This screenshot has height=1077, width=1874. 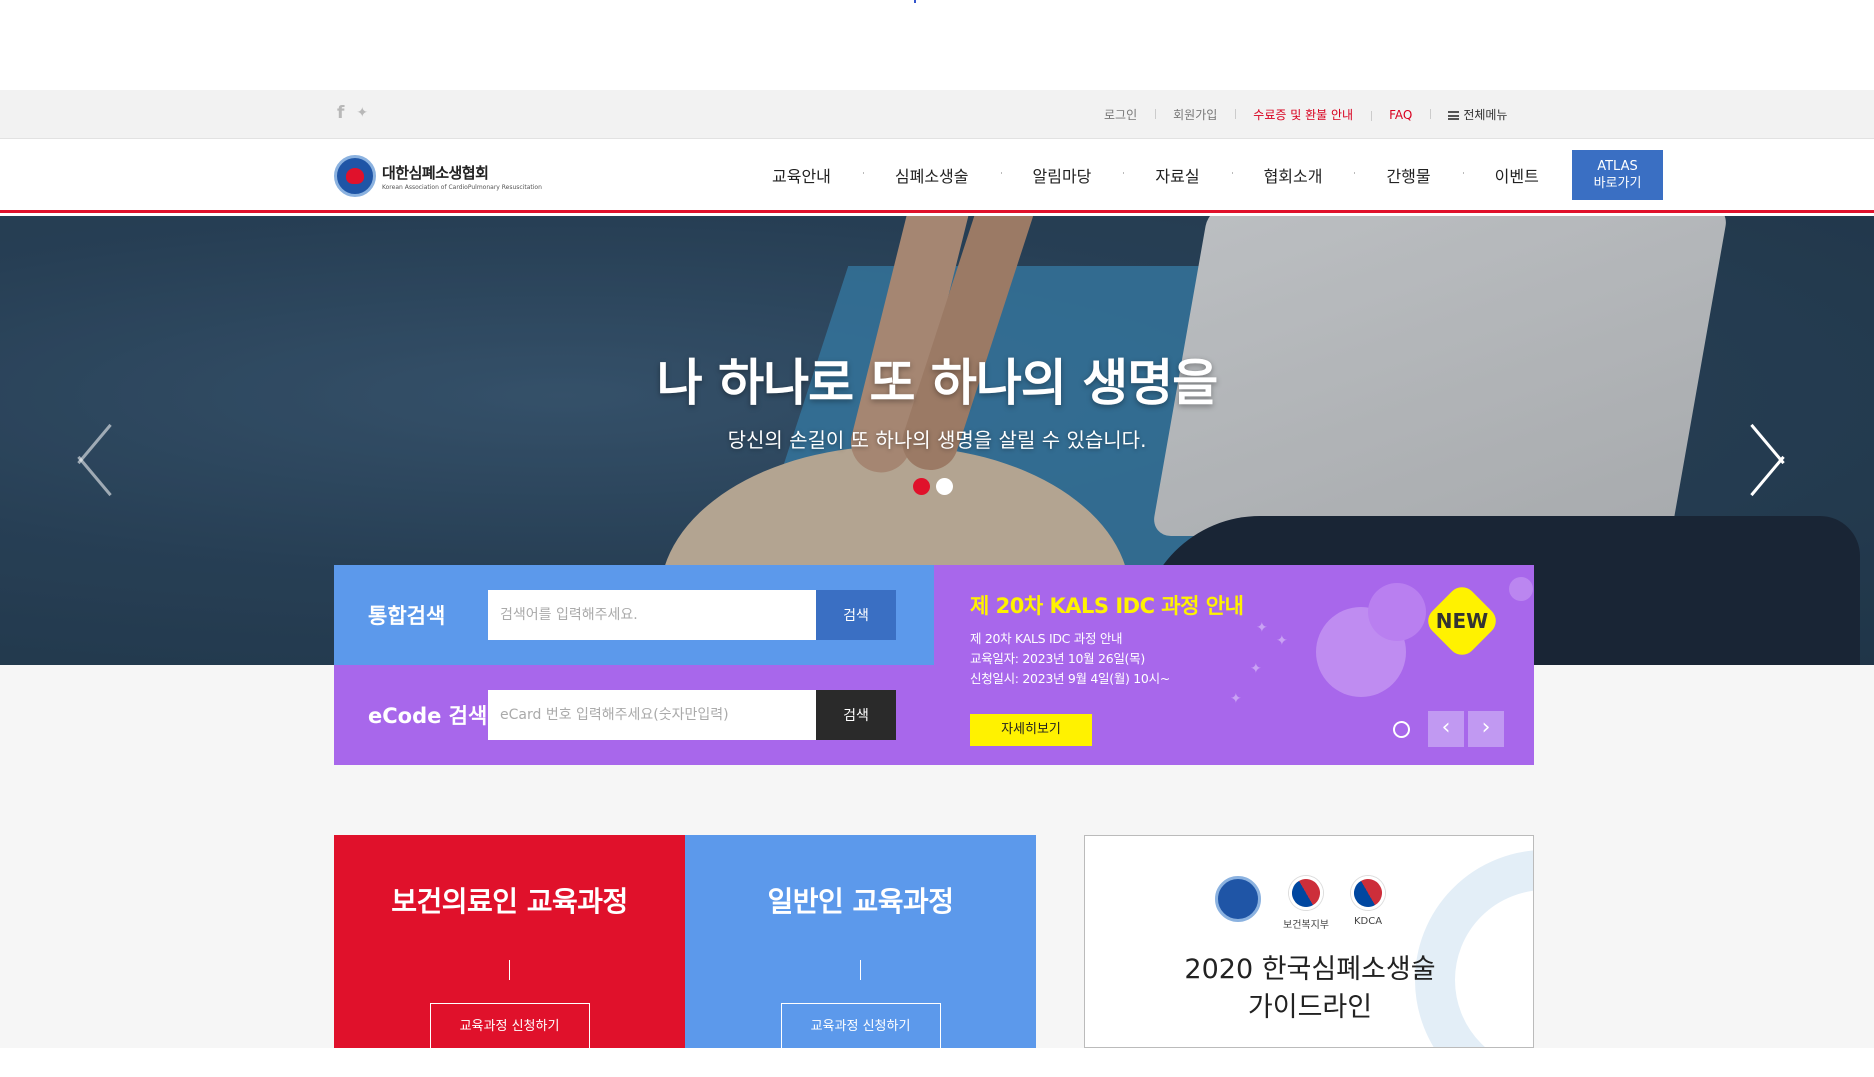 What do you see at coordinates (856, 715) in the screenshot?
I see `ecode-search-button: 검색` at bounding box center [856, 715].